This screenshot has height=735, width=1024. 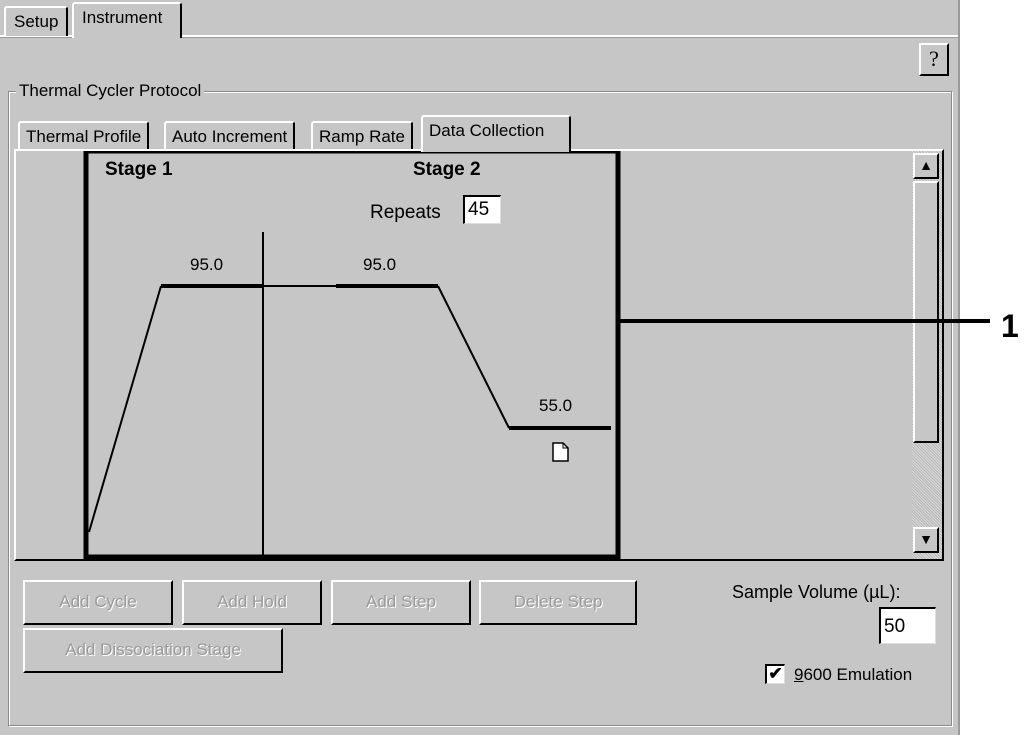 I want to click on tab-instrument: Instrument, so click(x=127, y=20).